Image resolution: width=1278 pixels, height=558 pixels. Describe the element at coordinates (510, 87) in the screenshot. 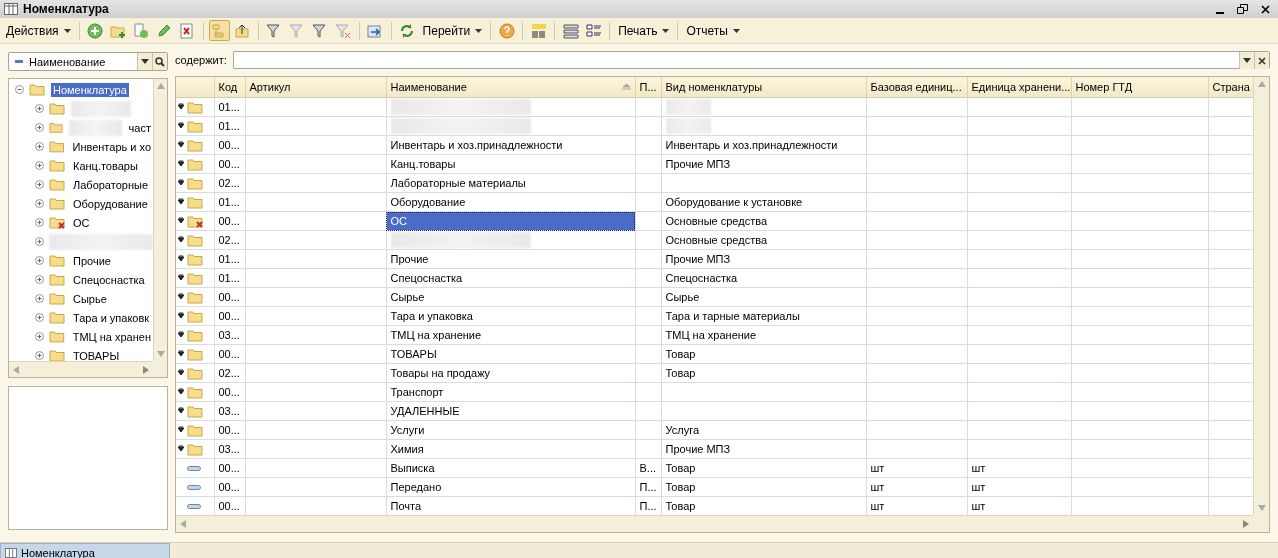

I see `column-header: Наименование` at that location.